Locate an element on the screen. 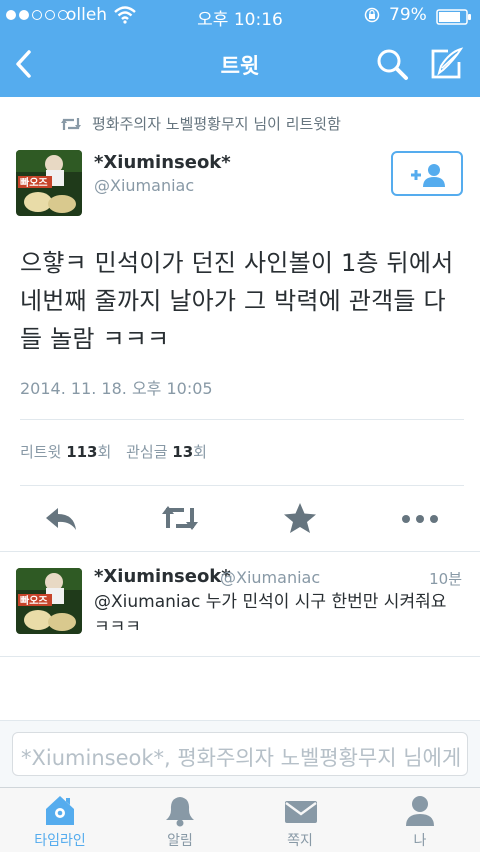 This screenshot has width=480, height=852. battery-icon is located at coordinates (453, 17).